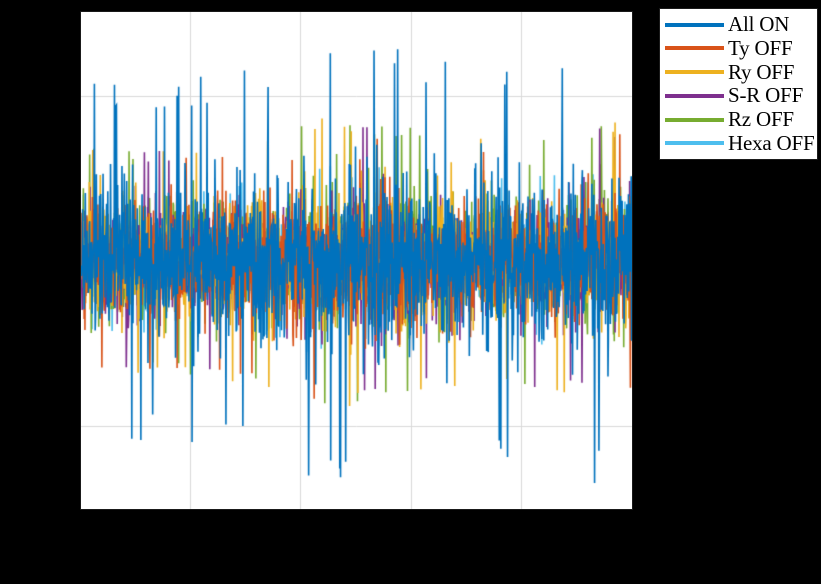  Describe the element at coordinates (694, 48) in the screenshot. I see `legend-swatch-ty-off` at that location.